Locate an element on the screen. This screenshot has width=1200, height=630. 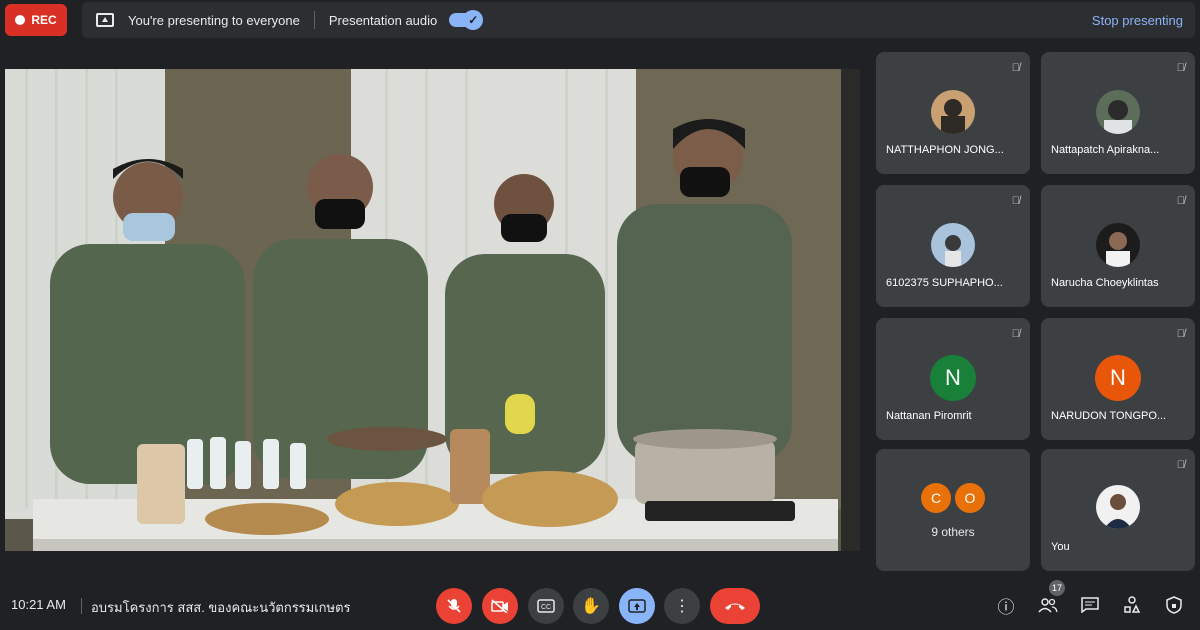
presenting-text: You're presenting to everyone is located at coordinates (214, 20).